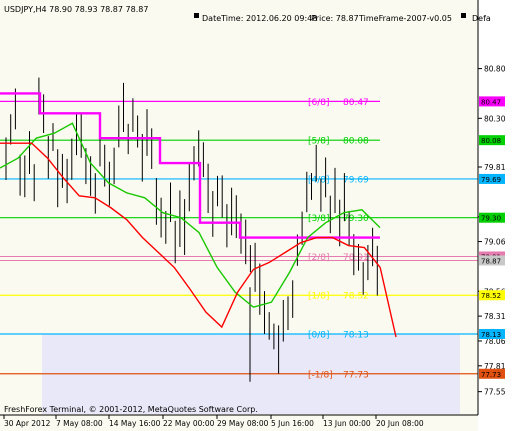 This screenshot has height=431, width=513. What do you see at coordinates (27, 423) in the screenshot?
I see `time-tick-label: 30 Apr 2012` at bounding box center [27, 423].